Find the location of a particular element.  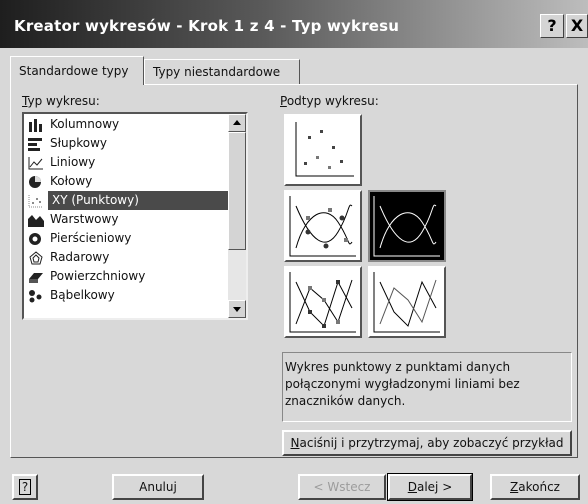

close-button: X is located at coordinates (577, 26).